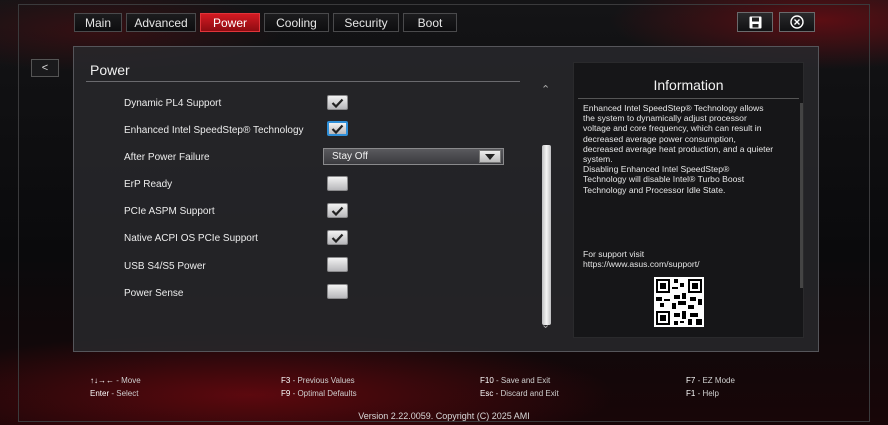  I want to click on tab-main: Main, so click(98, 22).